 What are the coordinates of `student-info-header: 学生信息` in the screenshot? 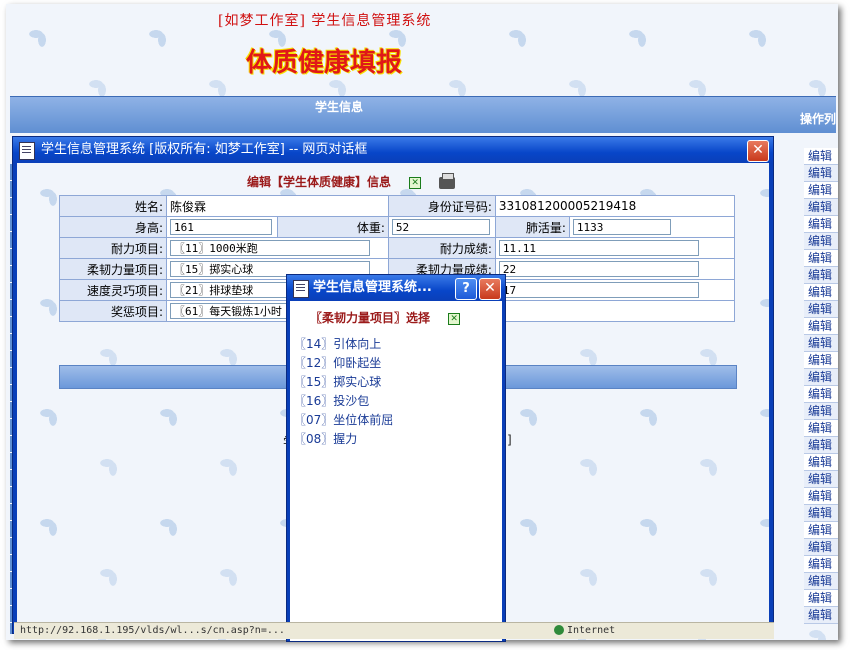 It's located at (338, 107).